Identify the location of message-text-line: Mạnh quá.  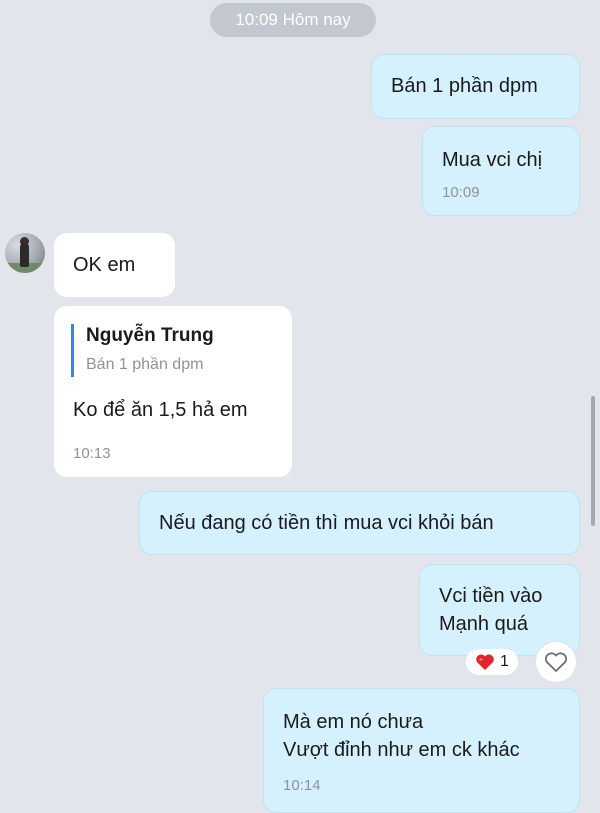
(483, 624).